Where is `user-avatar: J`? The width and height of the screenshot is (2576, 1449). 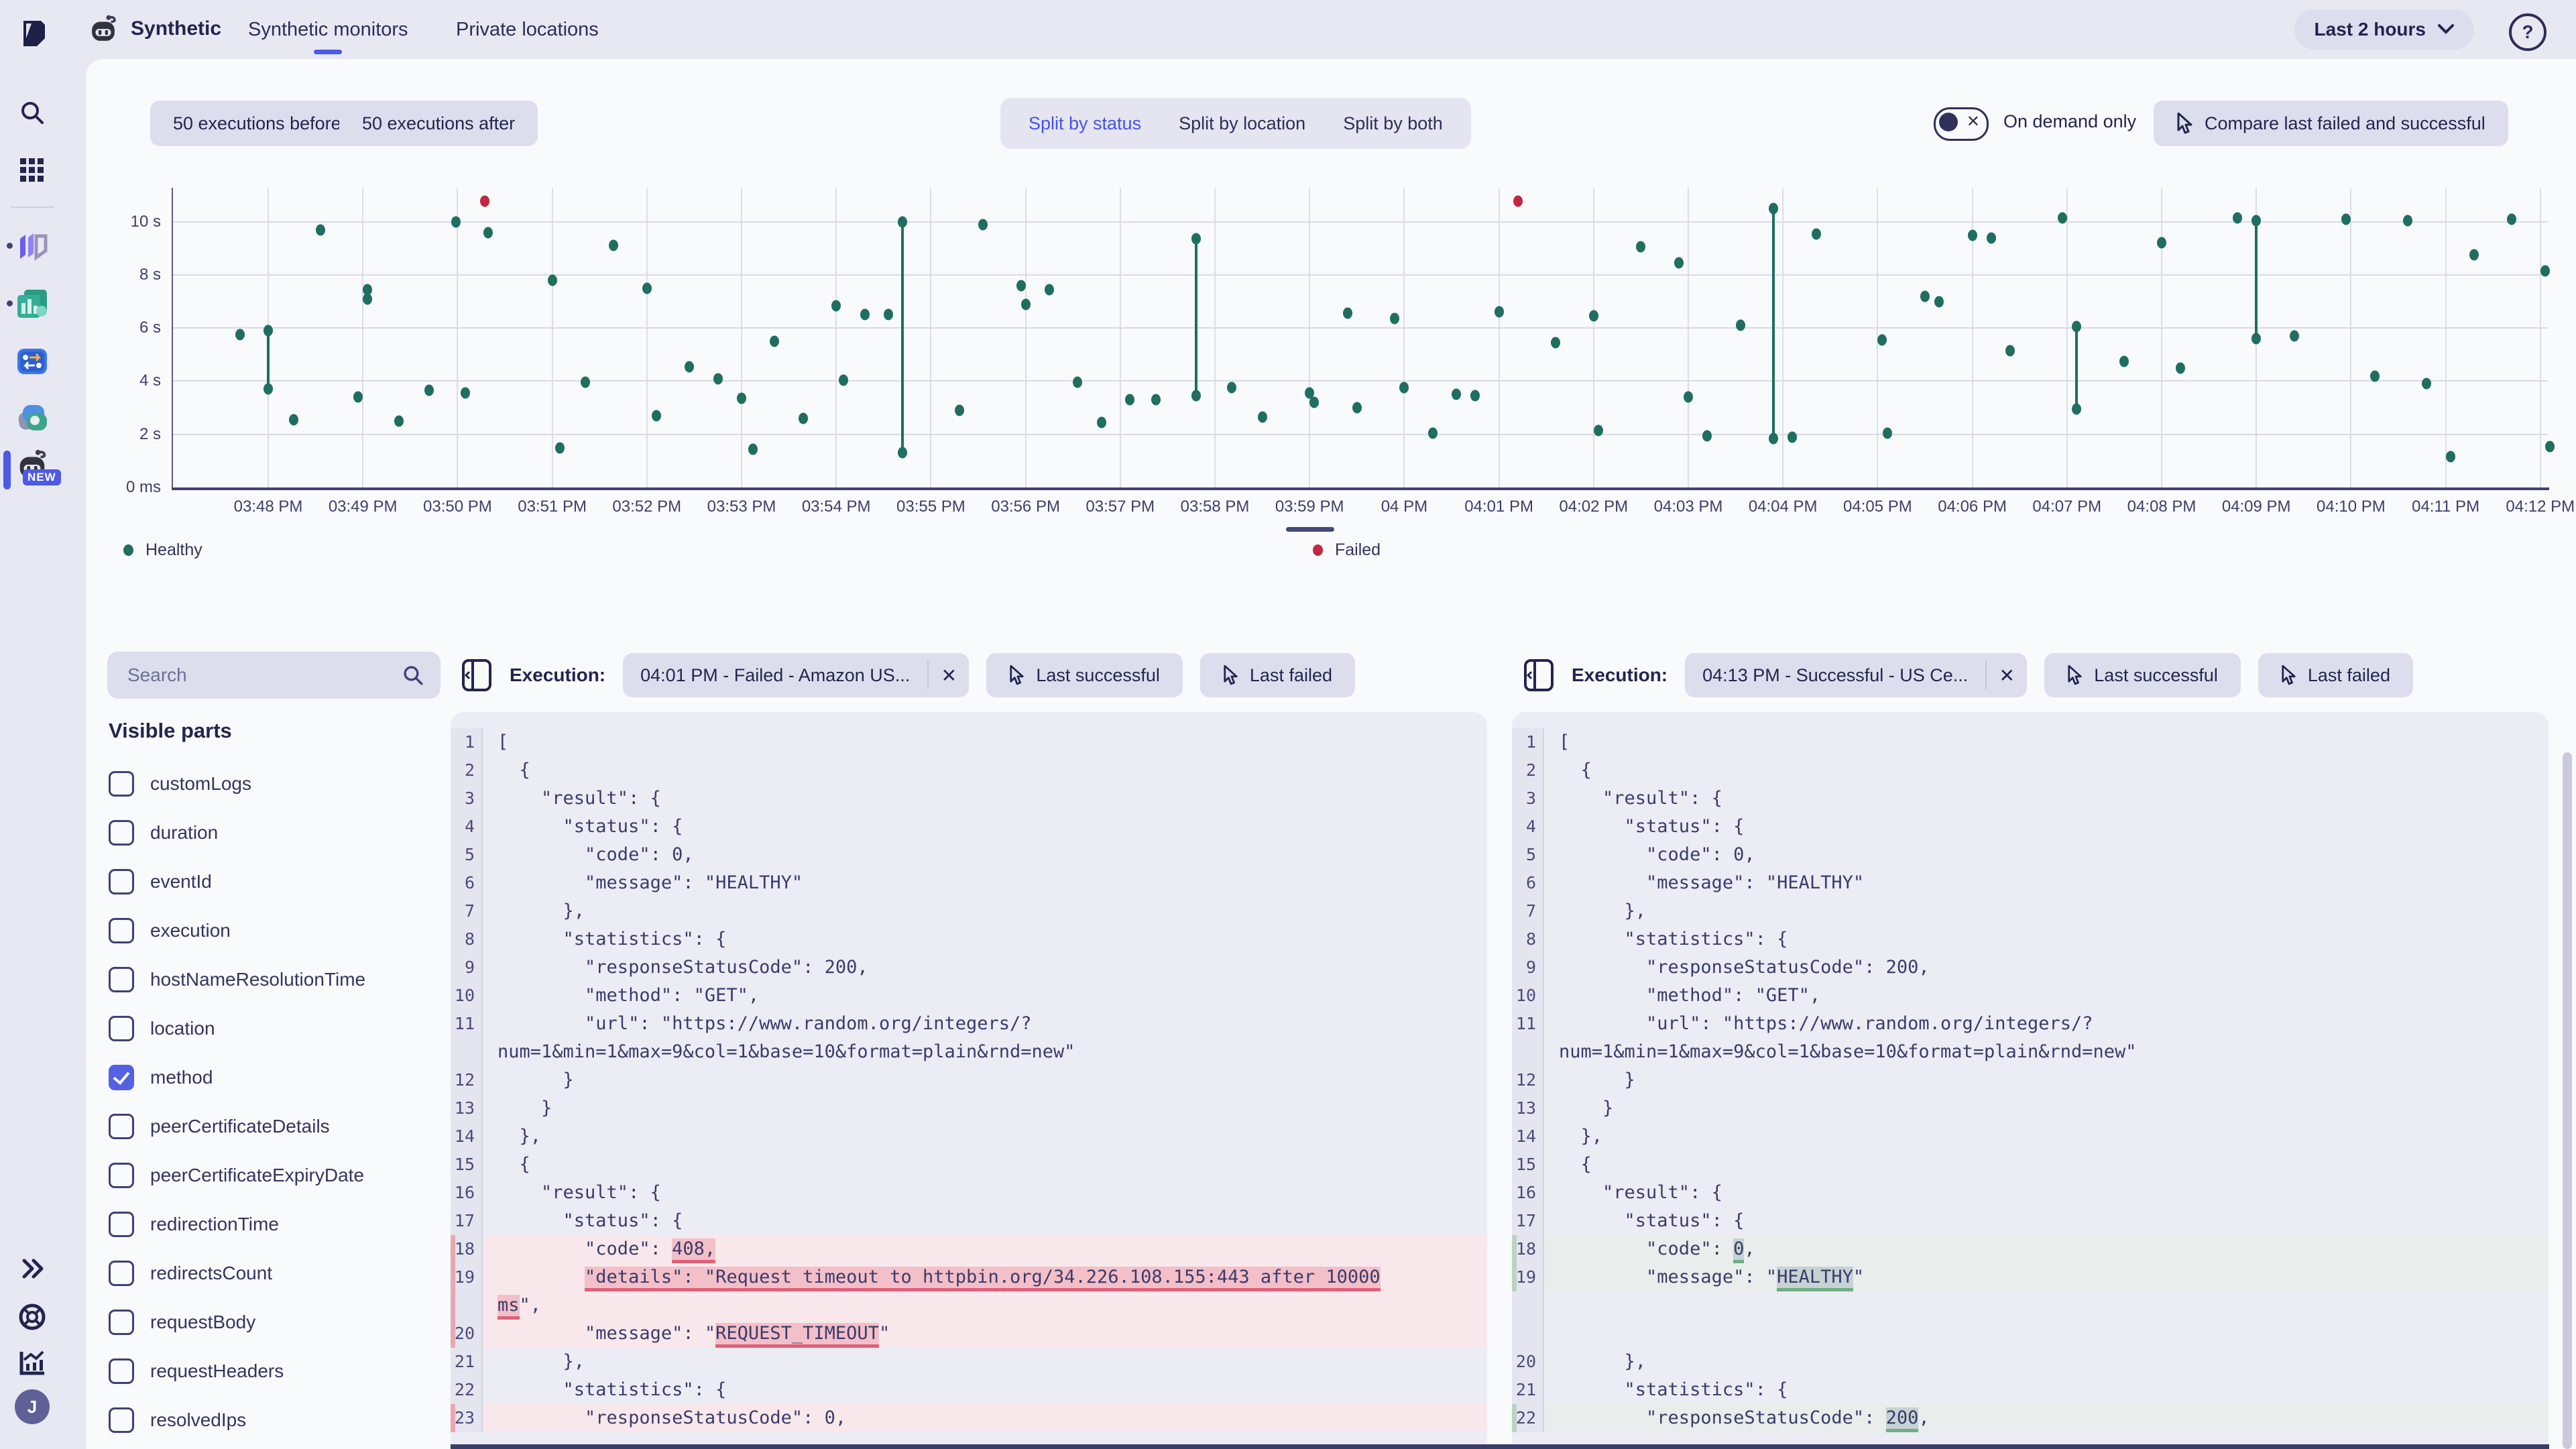
user-avatar: J is located at coordinates (32, 1406).